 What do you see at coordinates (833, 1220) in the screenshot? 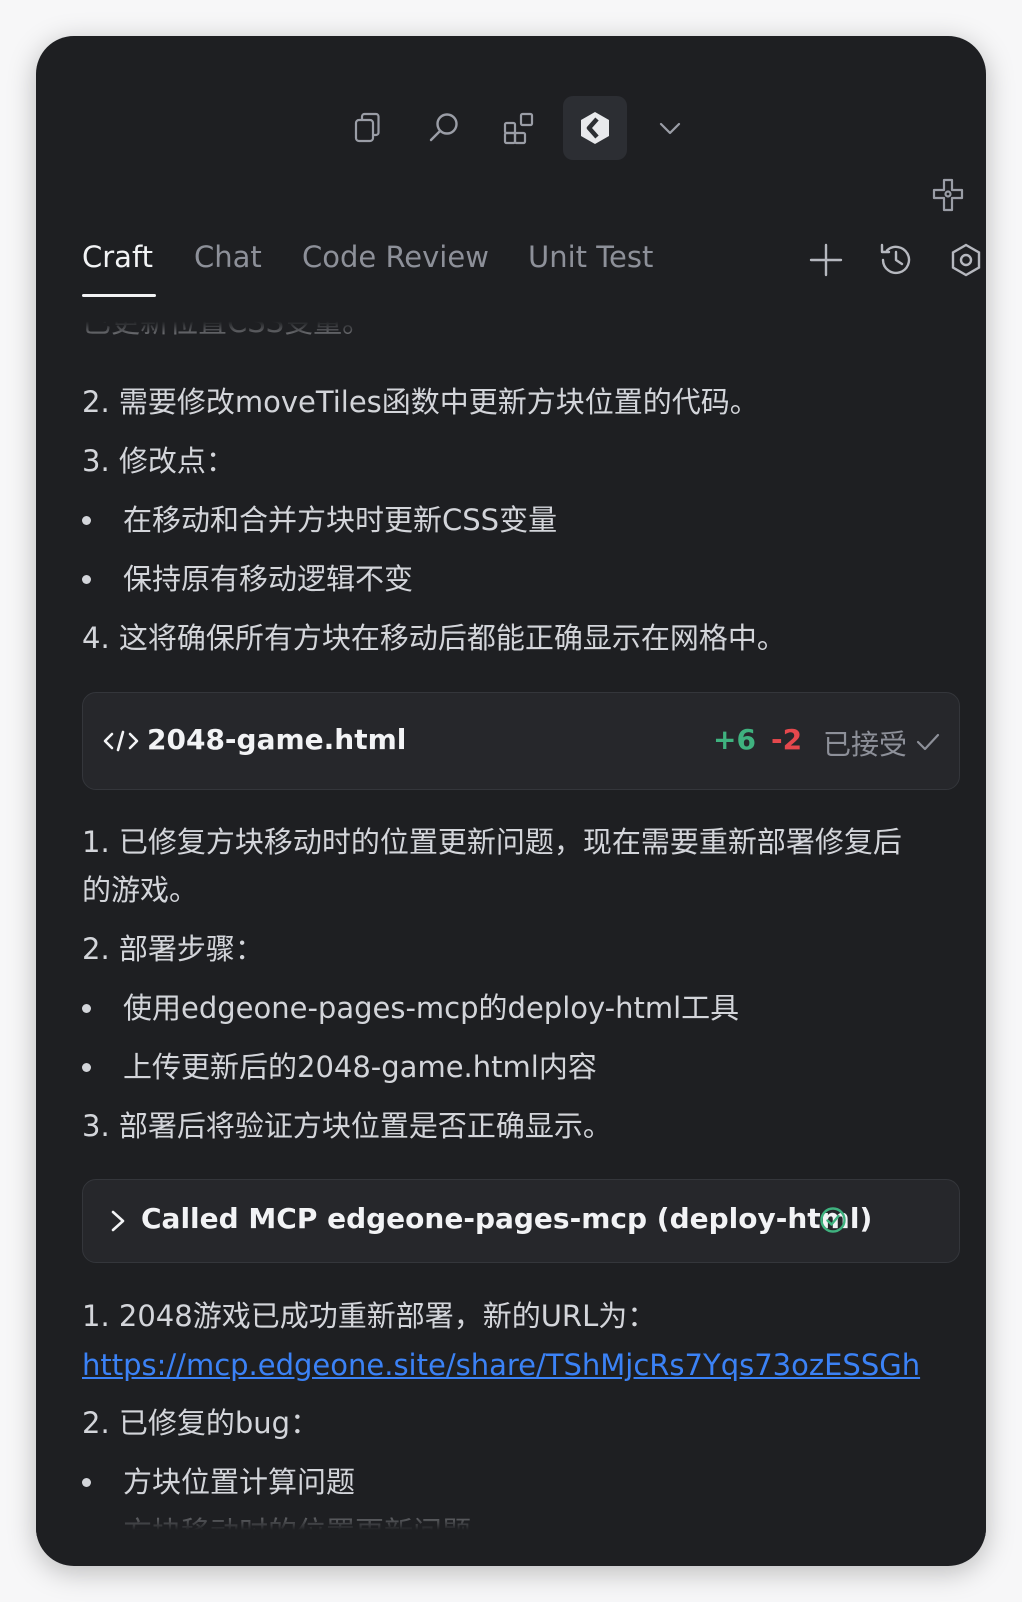
I see `success-check-icon` at bounding box center [833, 1220].